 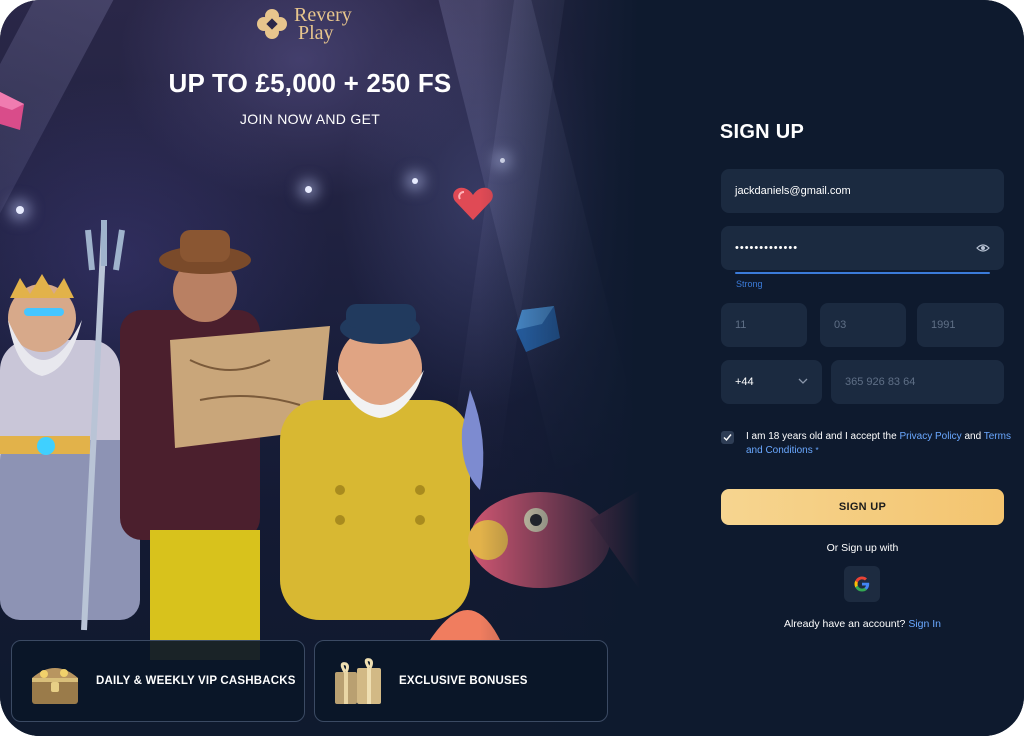 What do you see at coordinates (917, 382) in the screenshot?
I see `phone-number-input: 365 926 83 64` at bounding box center [917, 382].